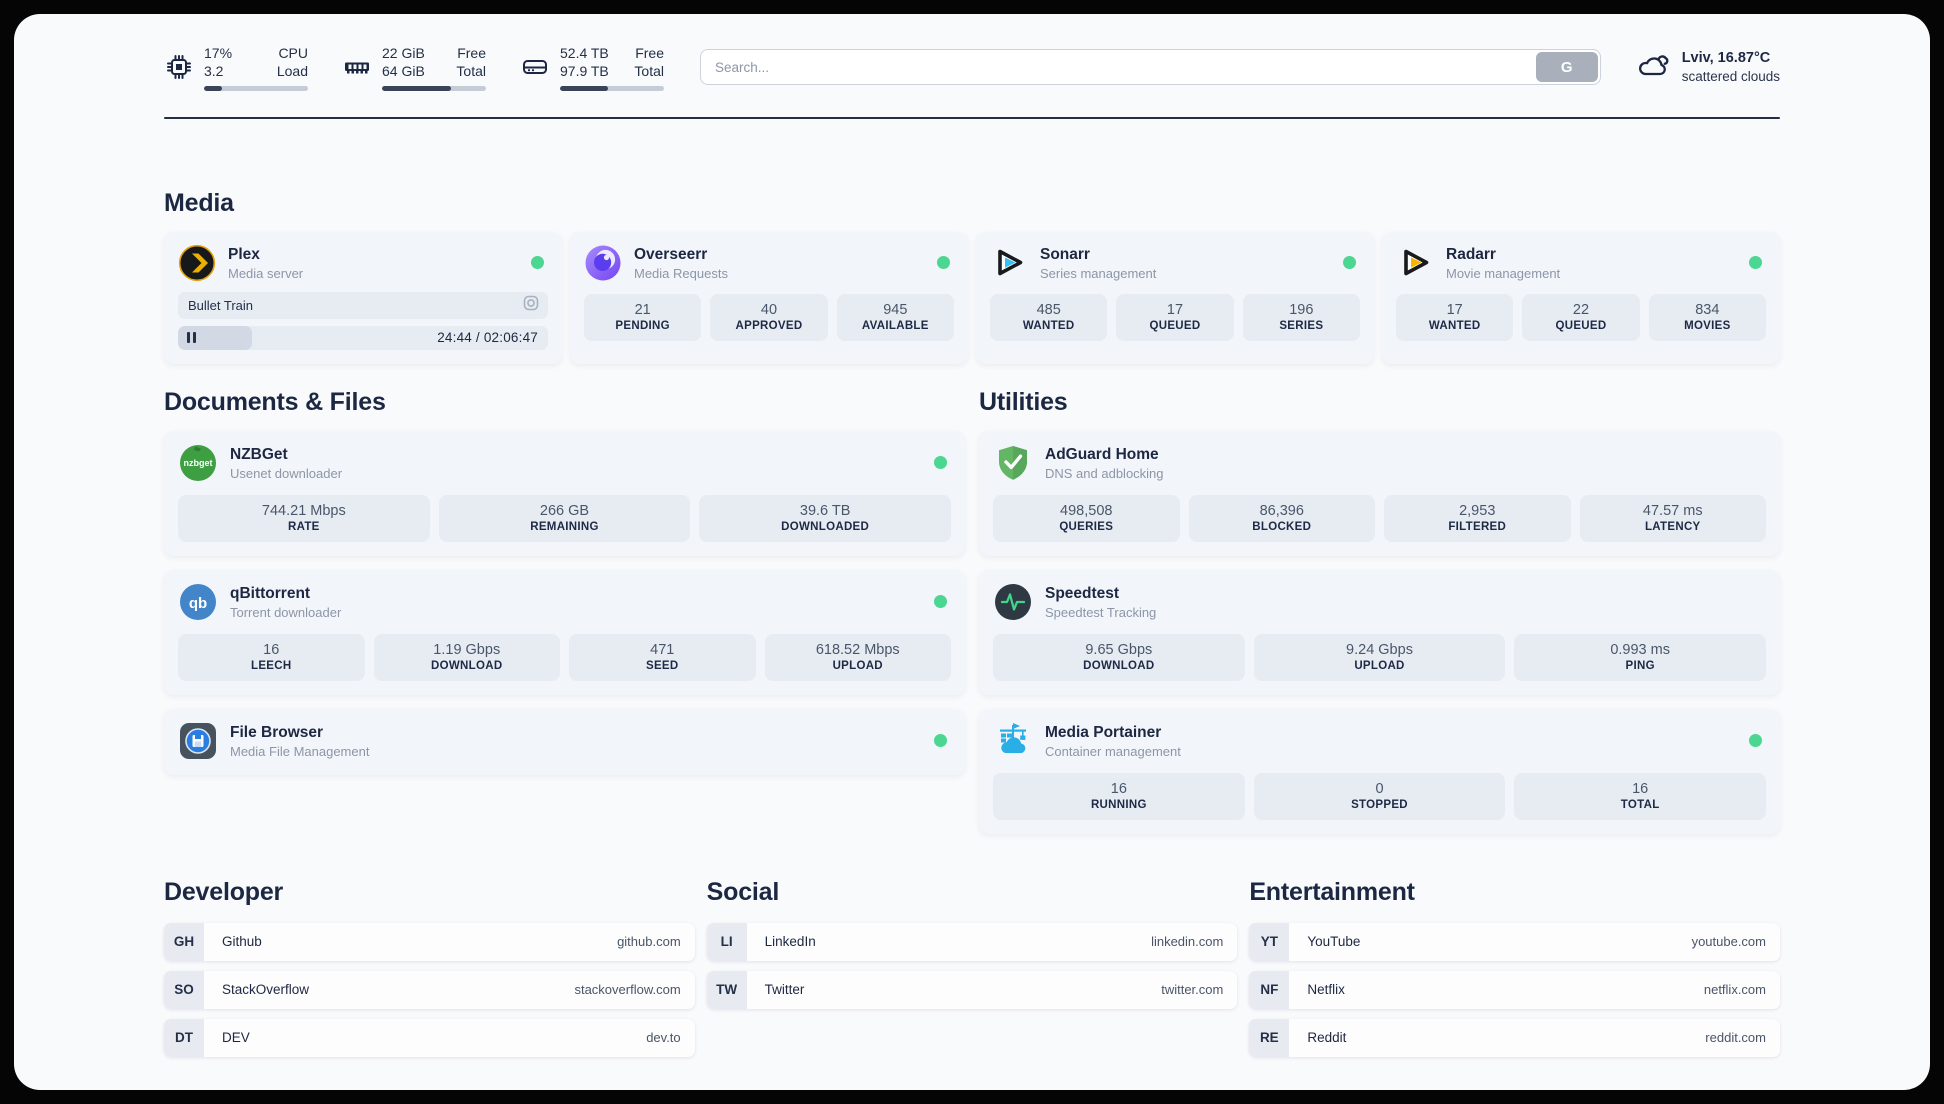 Image resolution: width=1944 pixels, height=1104 pixels. What do you see at coordinates (564, 741) in the screenshot?
I see `app-card-filebrowser: File Browser Media File Management` at bounding box center [564, 741].